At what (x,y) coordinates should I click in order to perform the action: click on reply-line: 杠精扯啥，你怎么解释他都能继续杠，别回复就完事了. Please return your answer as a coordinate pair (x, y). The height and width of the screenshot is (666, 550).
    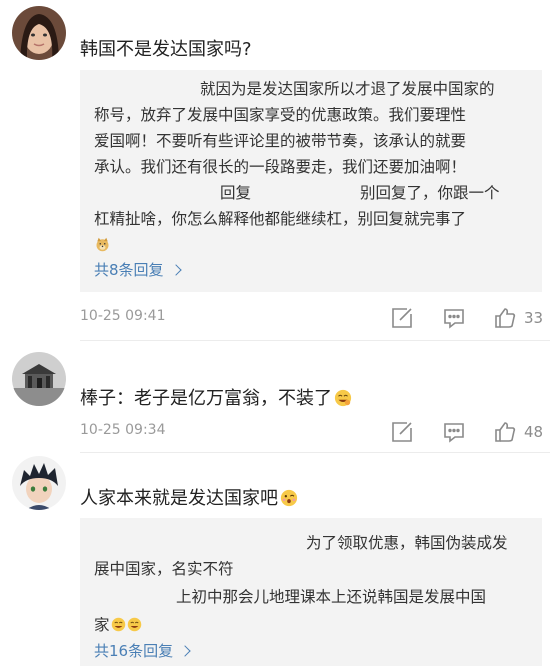
    Looking at the image, I should click on (280, 219).